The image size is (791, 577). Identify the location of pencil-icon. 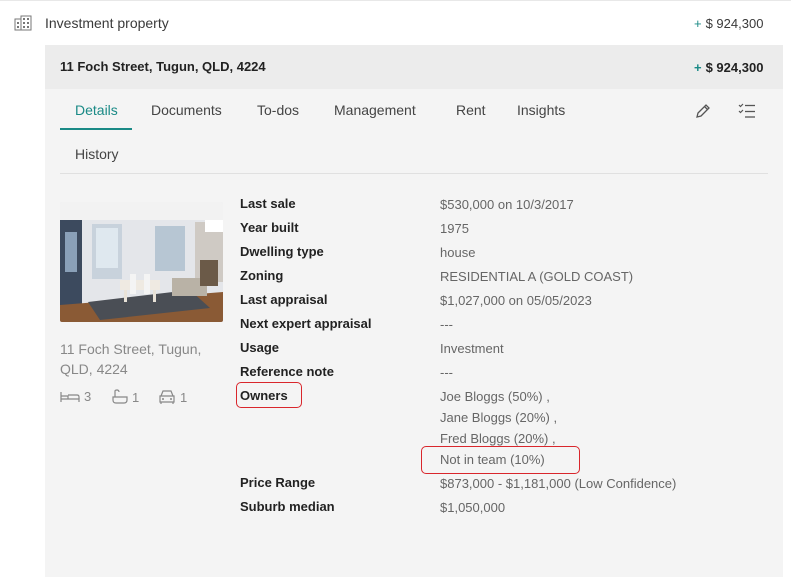
(703, 111).